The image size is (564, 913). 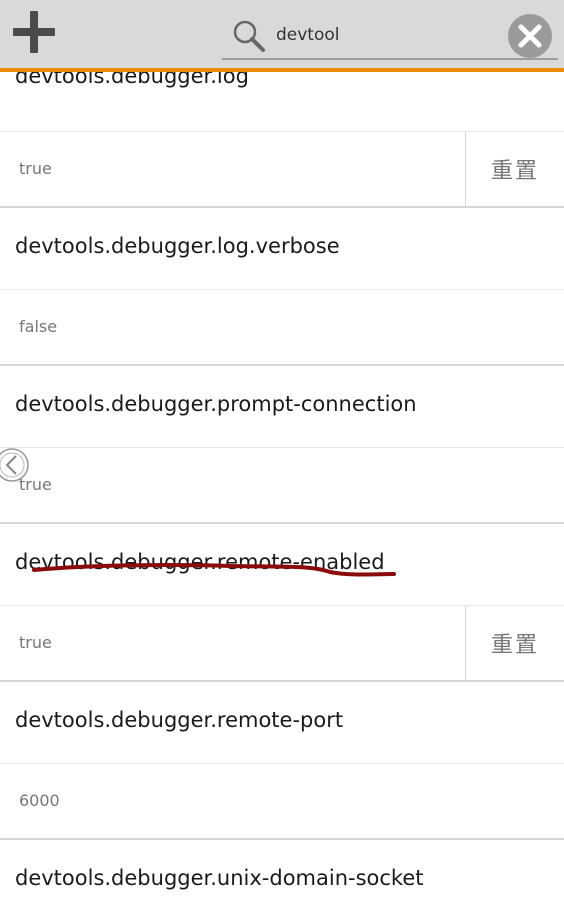 I want to click on pref-value-row: false, so click(x=282, y=328).